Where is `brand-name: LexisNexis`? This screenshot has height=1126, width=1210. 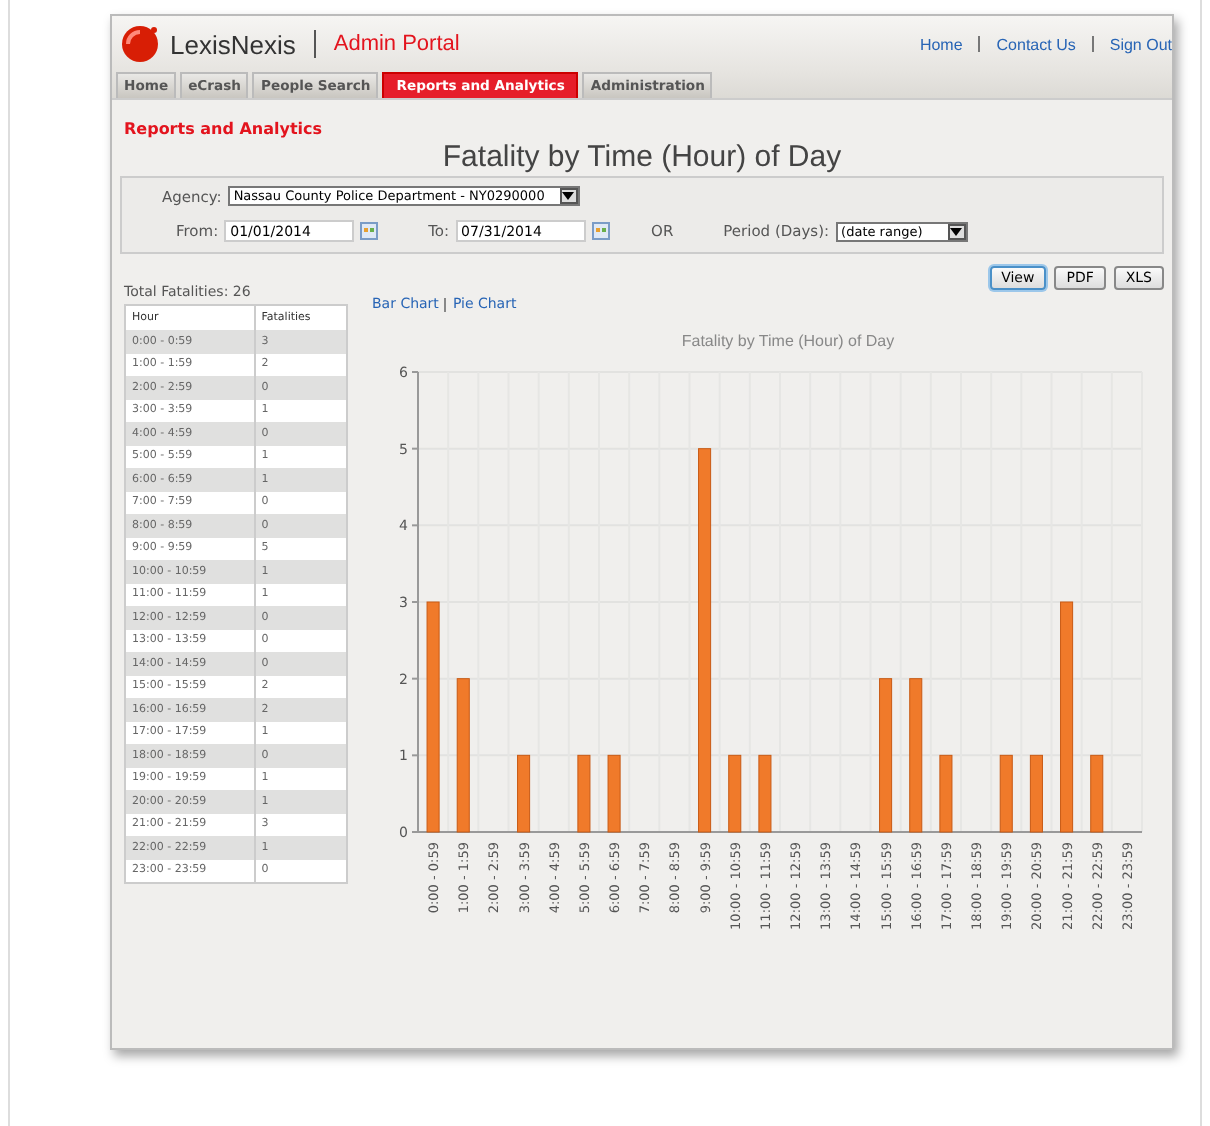
brand-name: LexisNexis is located at coordinates (233, 44).